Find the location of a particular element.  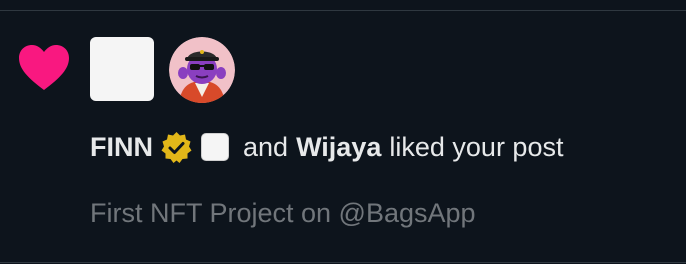

post-preview: First NFT Project on @BagsApp is located at coordinates (283, 213).